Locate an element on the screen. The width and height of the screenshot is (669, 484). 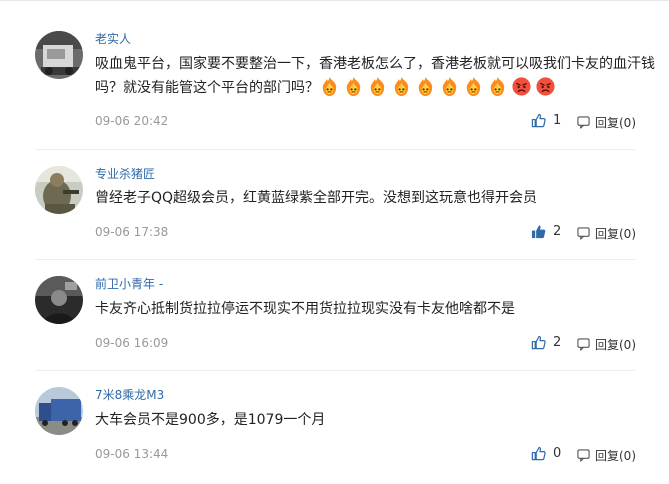
like-button: 1 is located at coordinates (546, 120).